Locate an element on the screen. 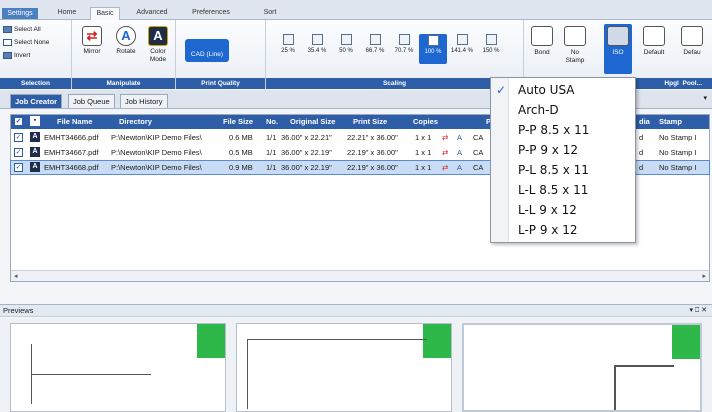  rotate-icon: A is located at coordinates (126, 36).